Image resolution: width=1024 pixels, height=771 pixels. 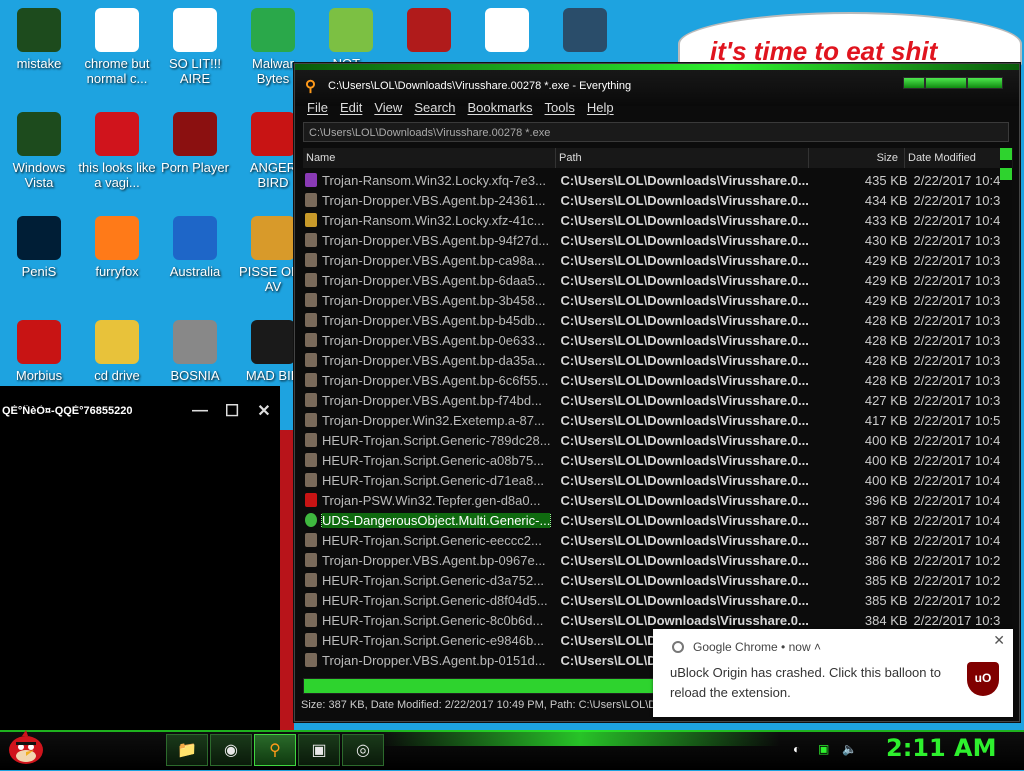 I want to click on desktop-icon: PeniS, so click(x=39, y=247).